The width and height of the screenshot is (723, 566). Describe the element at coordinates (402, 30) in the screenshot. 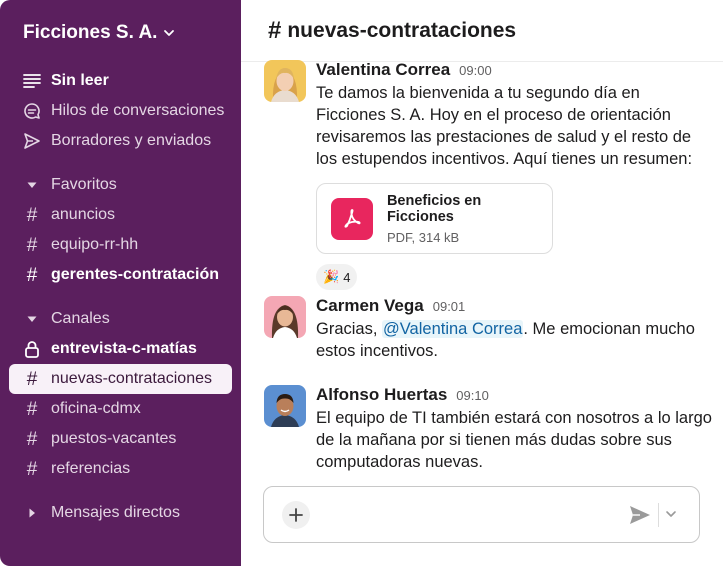

I see `channel-title: nuevas-contrataciones` at that location.